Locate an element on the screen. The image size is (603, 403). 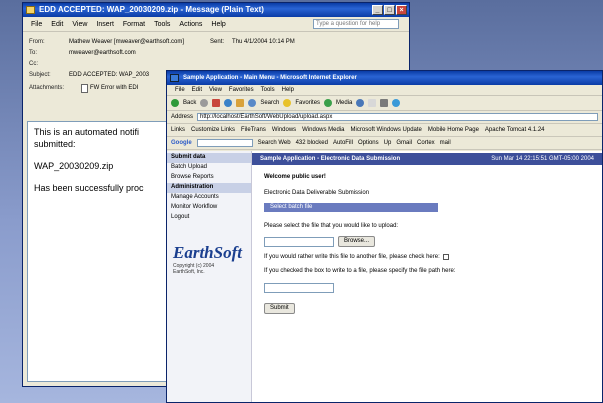
google-logo: Google is located at coordinates (181, 143).